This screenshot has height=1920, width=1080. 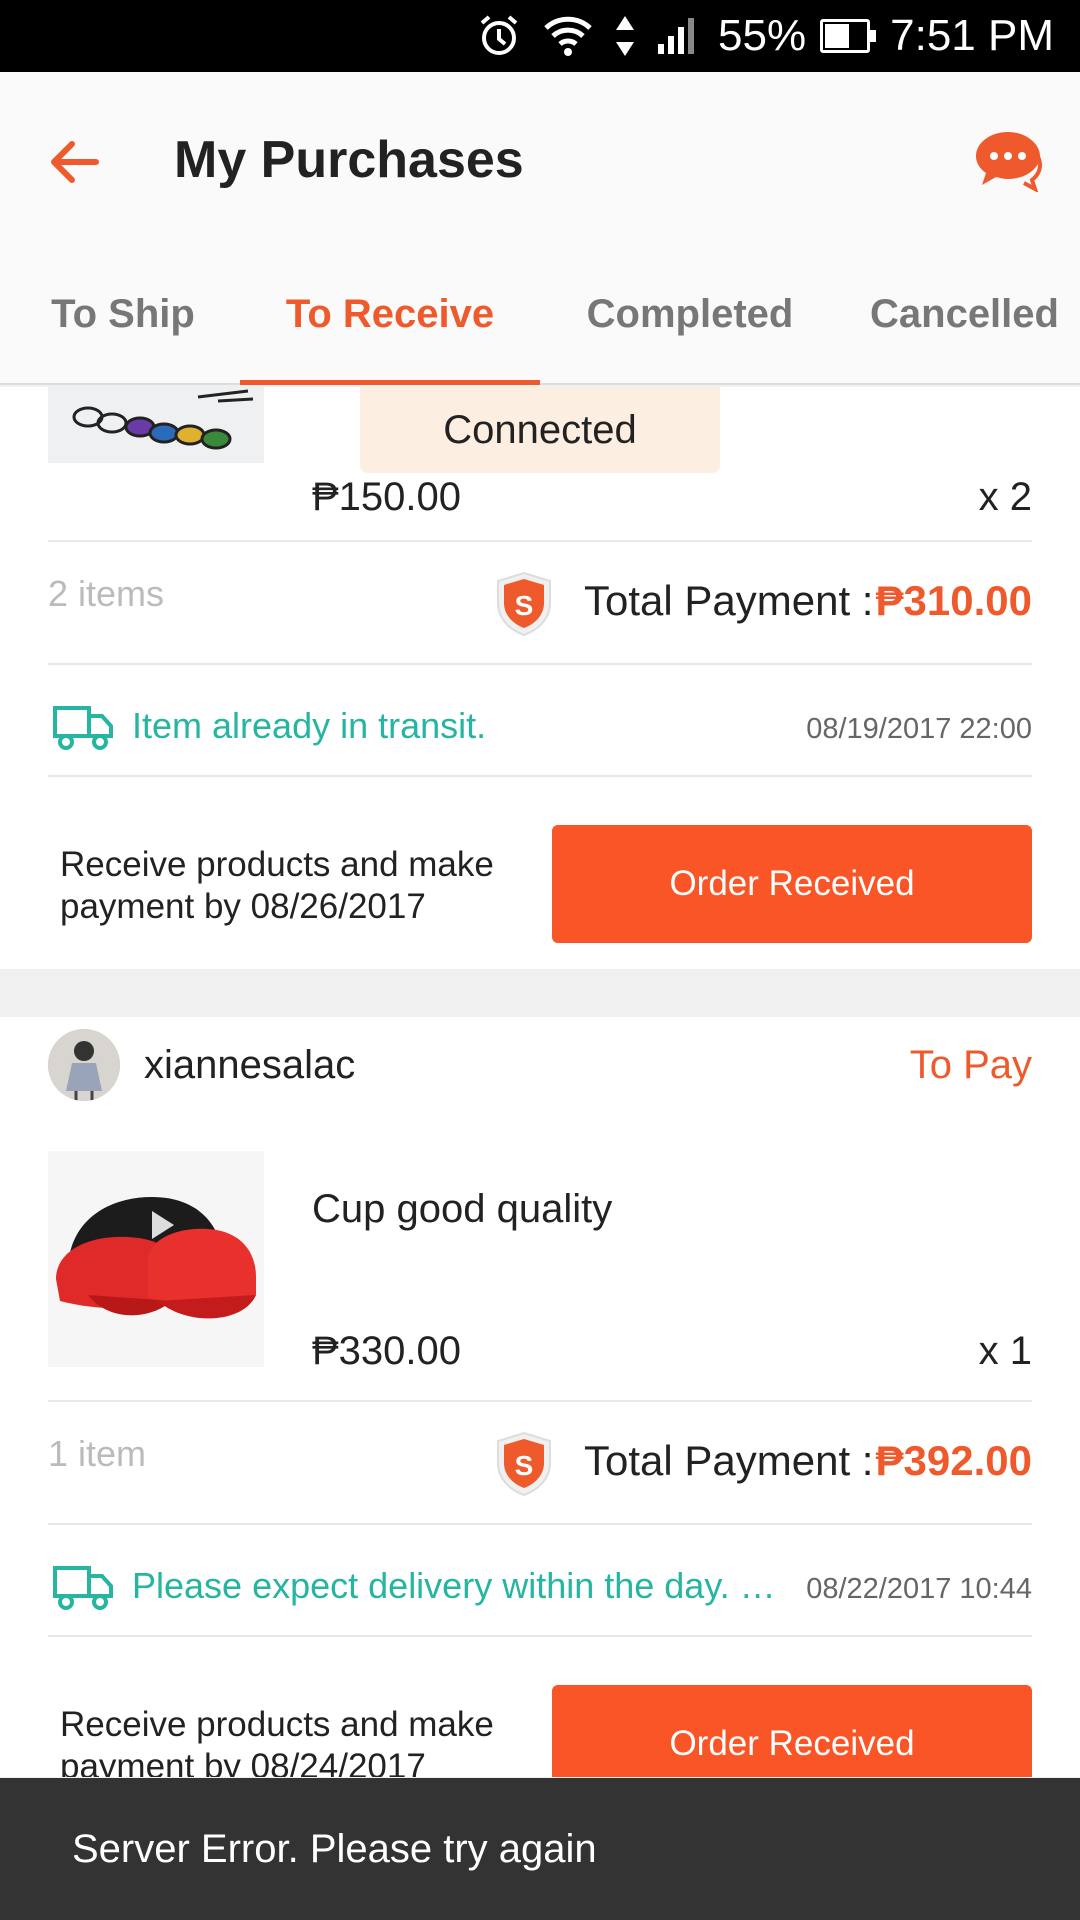 What do you see at coordinates (74, 162) in the screenshot?
I see `back-arrow-icon` at bounding box center [74, 162].